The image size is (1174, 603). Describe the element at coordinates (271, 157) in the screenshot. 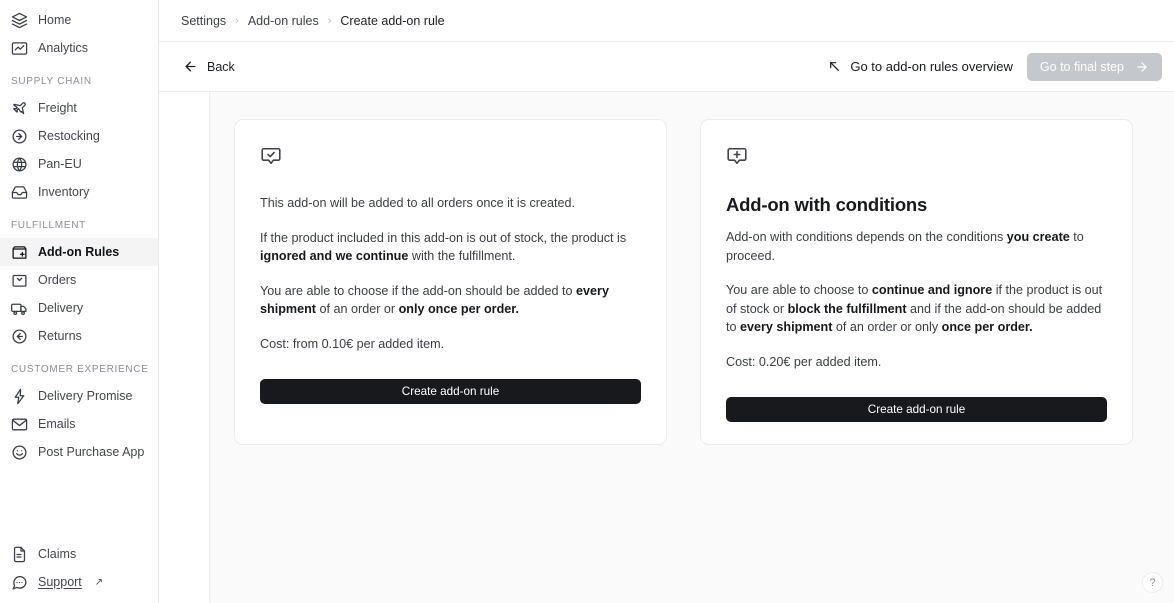

I see `message-check-icon` at that location.